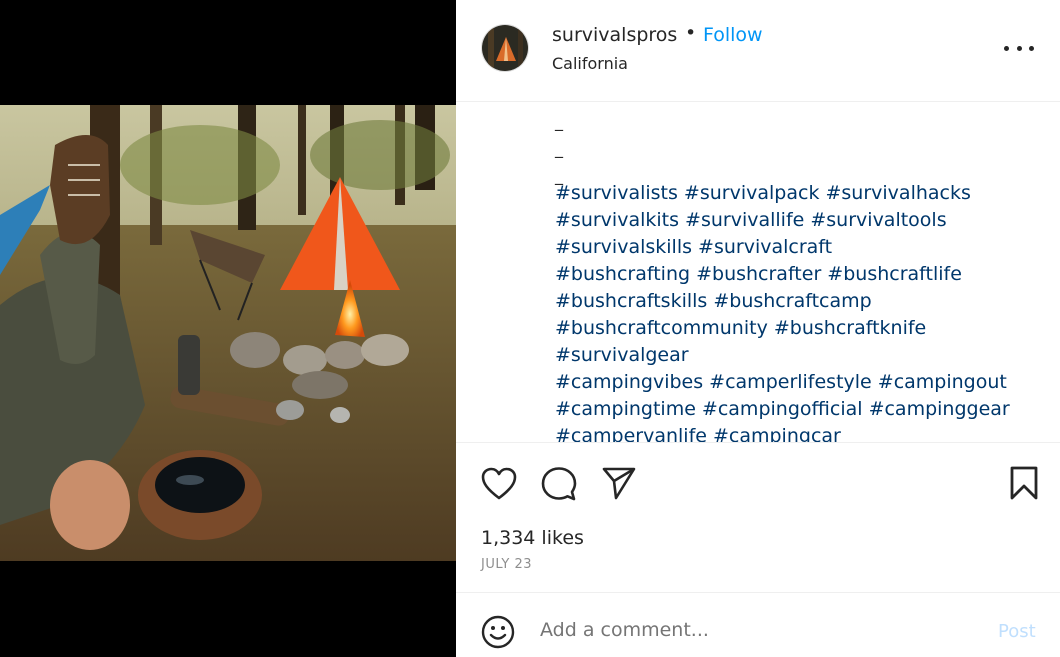 This screenshot has width=1060, height=657. I want to click on comment-bar: Post, so click(758, 624).